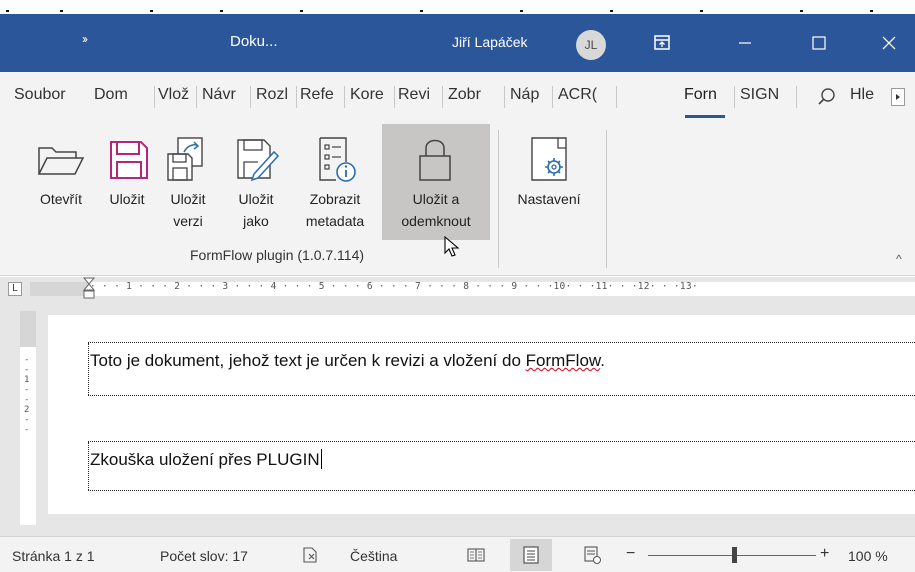 The image size is (915, 572). I want to click on tab-korespondence: Kore, so click(370, 97).